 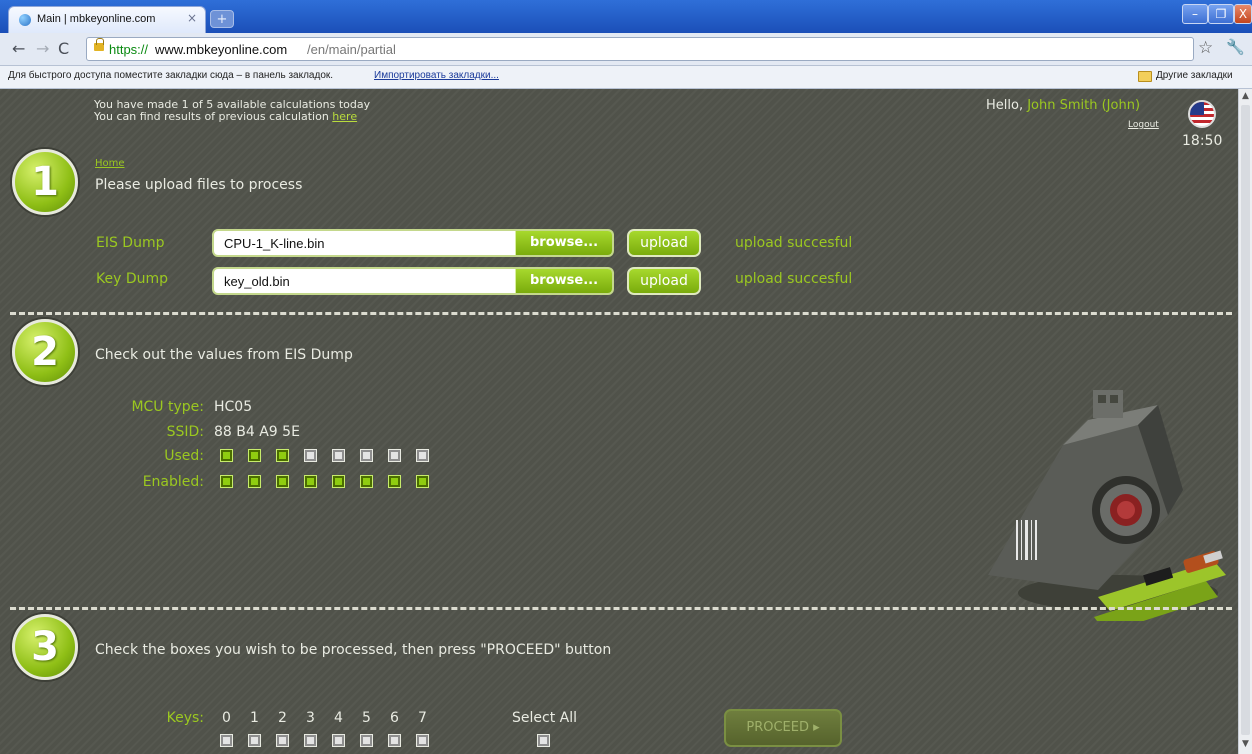 What do you see at coordinates (1195, 14) in the screenshot?
I see `minimize-button: –` at bounding box center [1195, 14].